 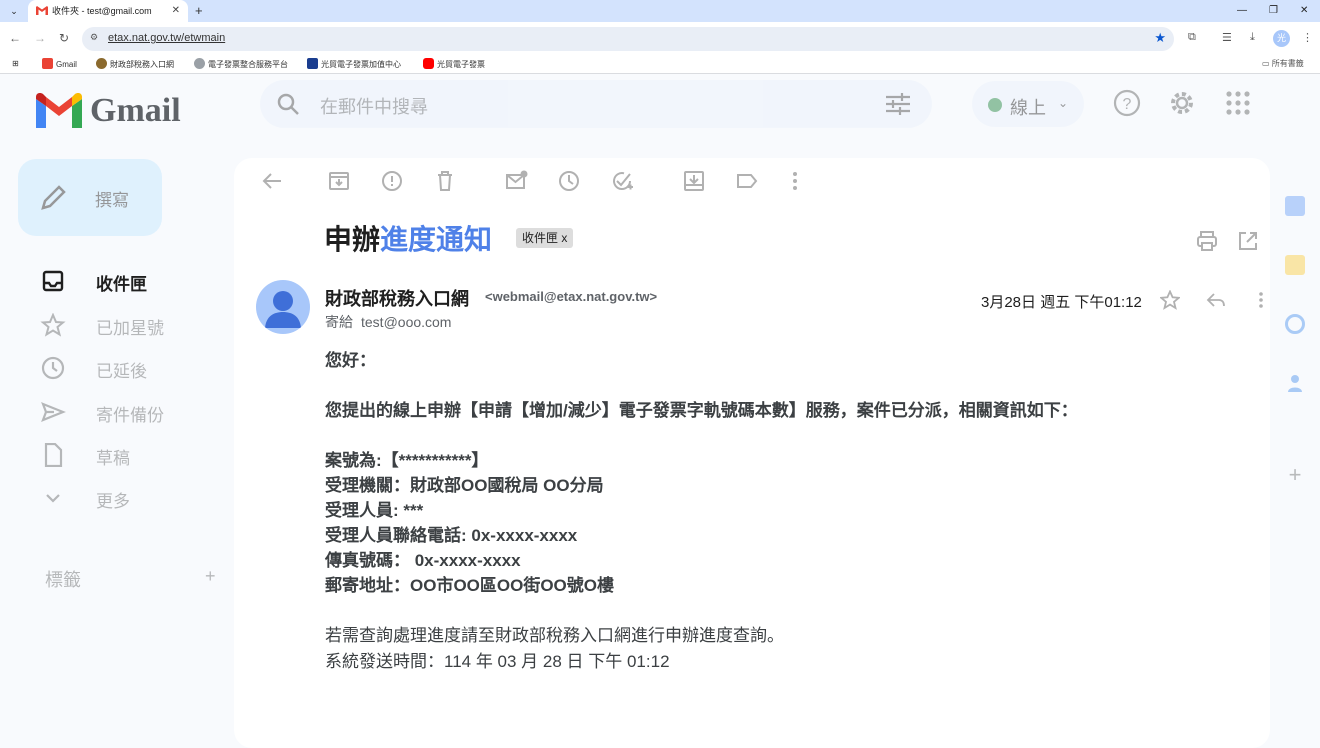 What do you see at coordinates (397, 299) in the screenshot?
I see `sender-name: 財政部稅務入口網` at bounding box center [397, 299].